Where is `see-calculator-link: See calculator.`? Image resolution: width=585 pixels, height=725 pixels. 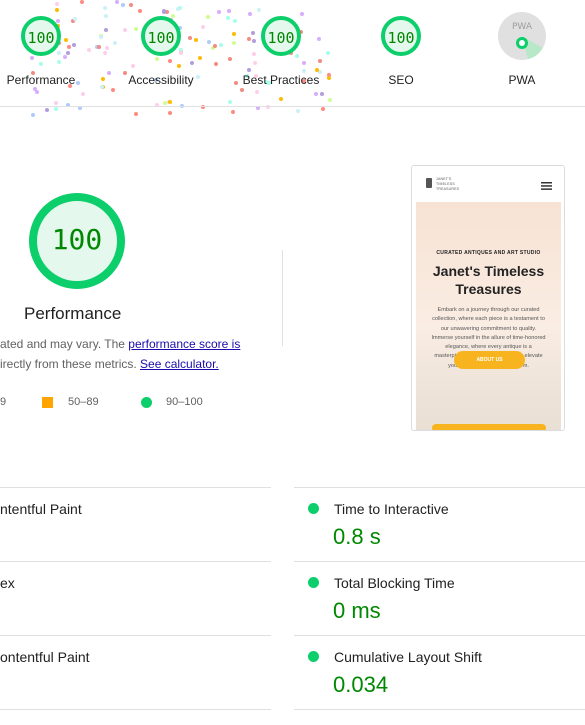
see-calculator-link: See calculator. is located at coordinates (179, 364).